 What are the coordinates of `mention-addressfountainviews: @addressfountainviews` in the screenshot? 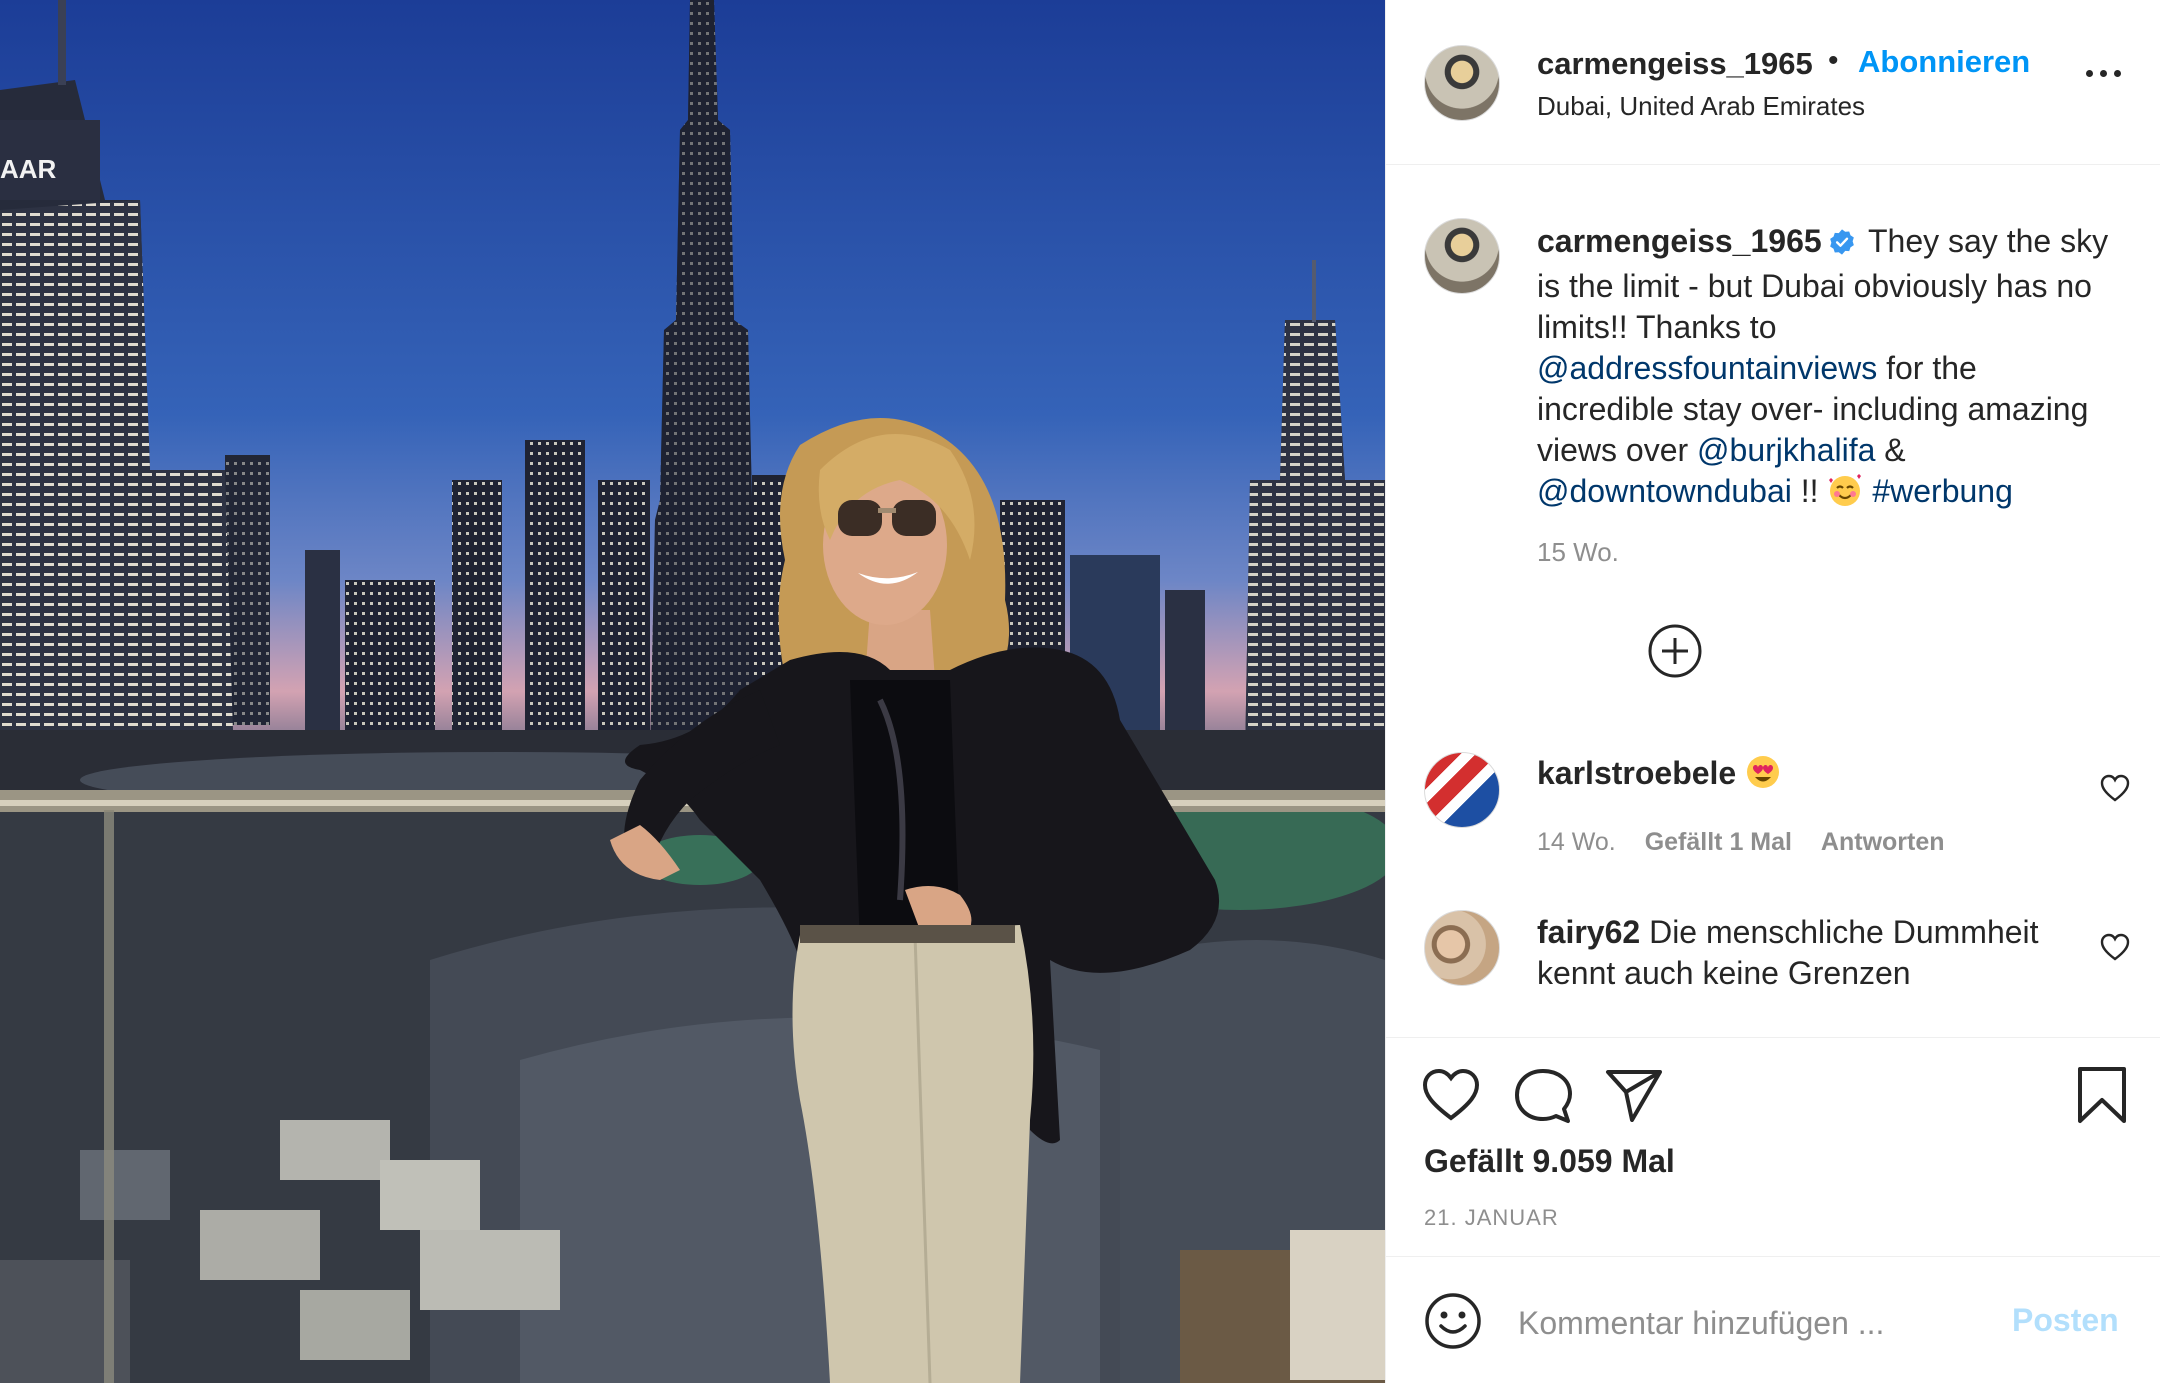 It's located at (1707, 368).